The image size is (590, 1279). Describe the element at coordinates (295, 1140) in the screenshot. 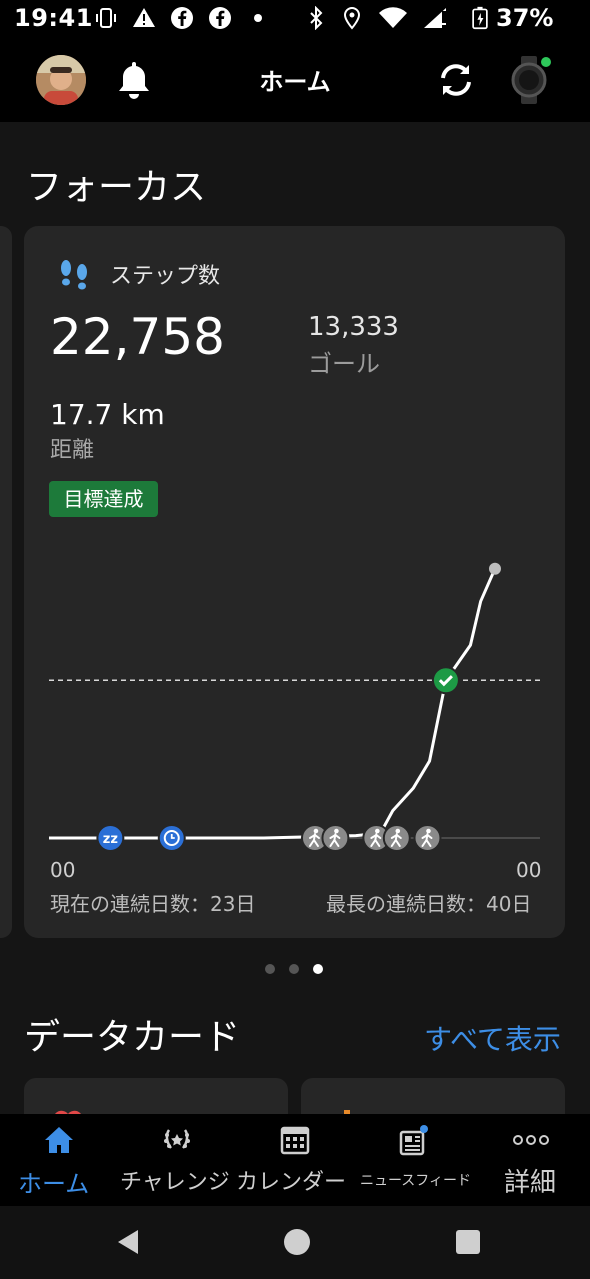

I see `calendar-icon` at that location.